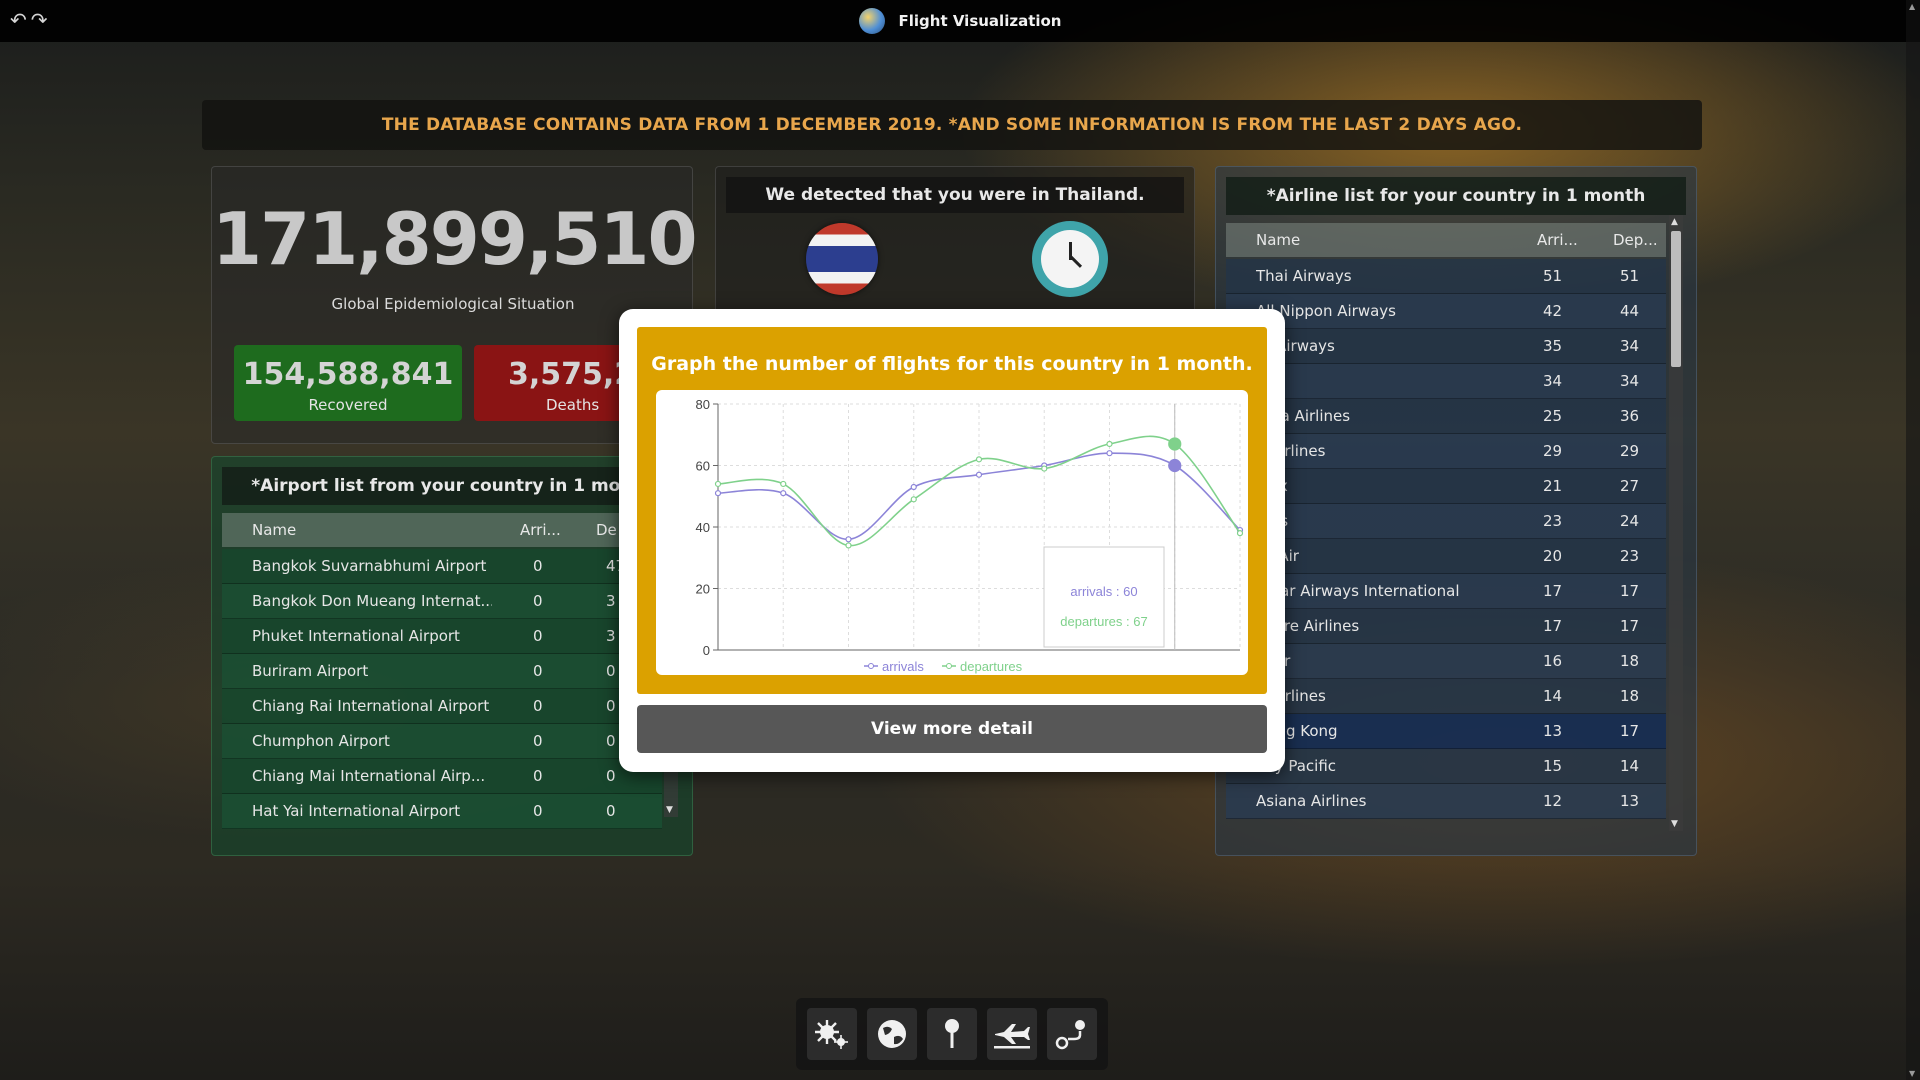 This screenshot has height=1080, width=1920. What do you see at coordinates (1553, 731) in the screenshot?
I see `row-arrivals: 13` at bounding box center [1553, 731].